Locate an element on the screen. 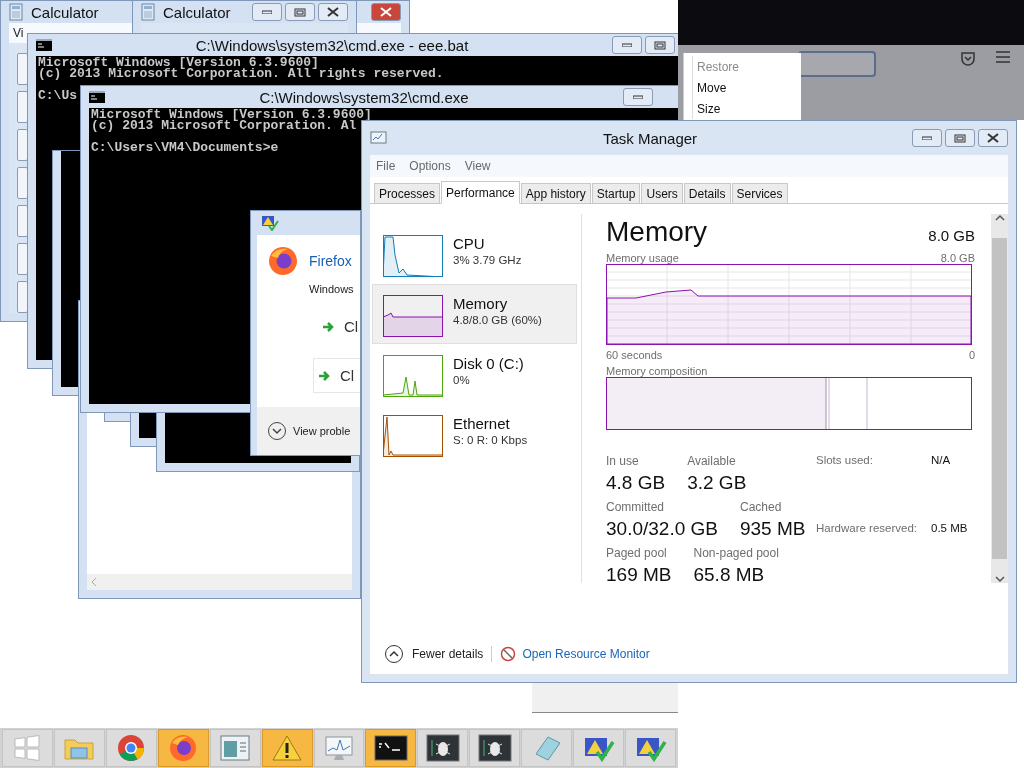 The width and height of the screenshot is (1024, 768). dialog-option: Cl is located at coordinates (336, 375).